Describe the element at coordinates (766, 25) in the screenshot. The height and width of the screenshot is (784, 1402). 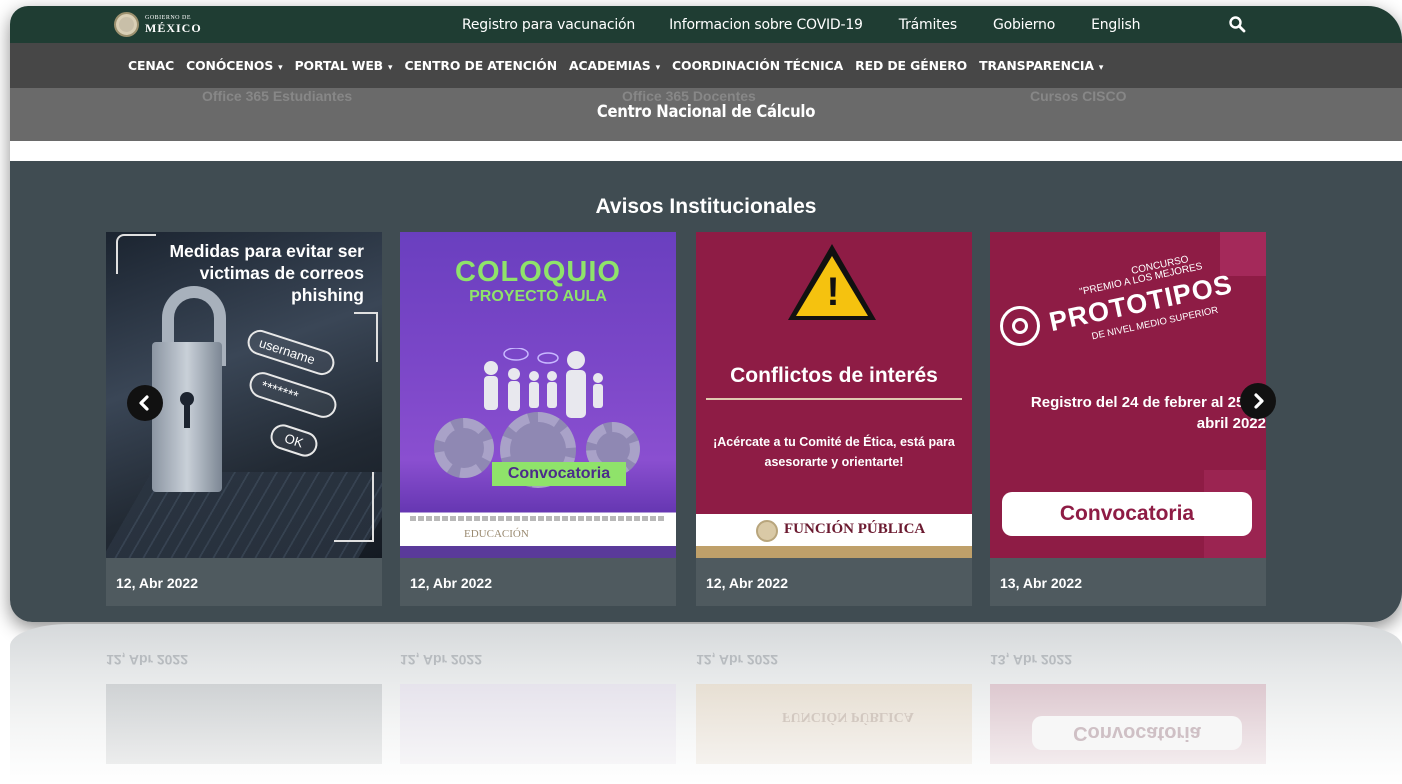
I see `link-informacion-covid: Informacion sobre COVID-19` at that location.